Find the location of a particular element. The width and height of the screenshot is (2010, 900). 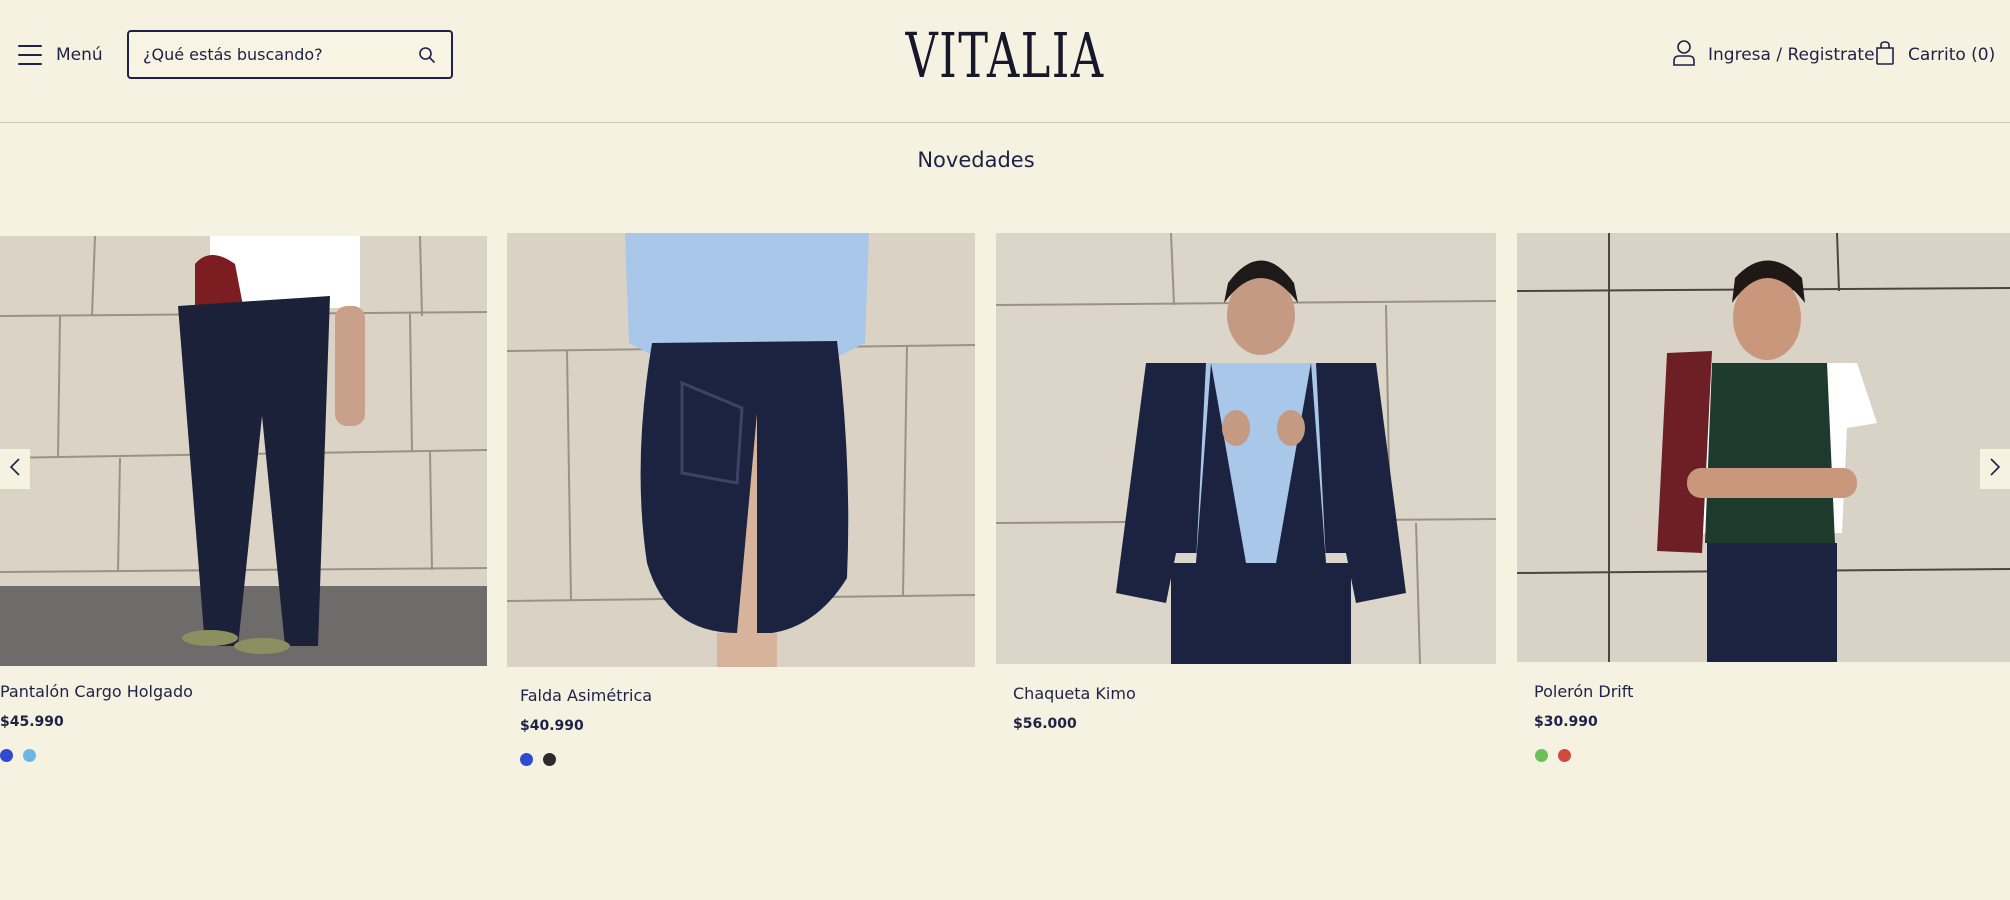

product-price: $40.990 is located at coordinates (552, 726).